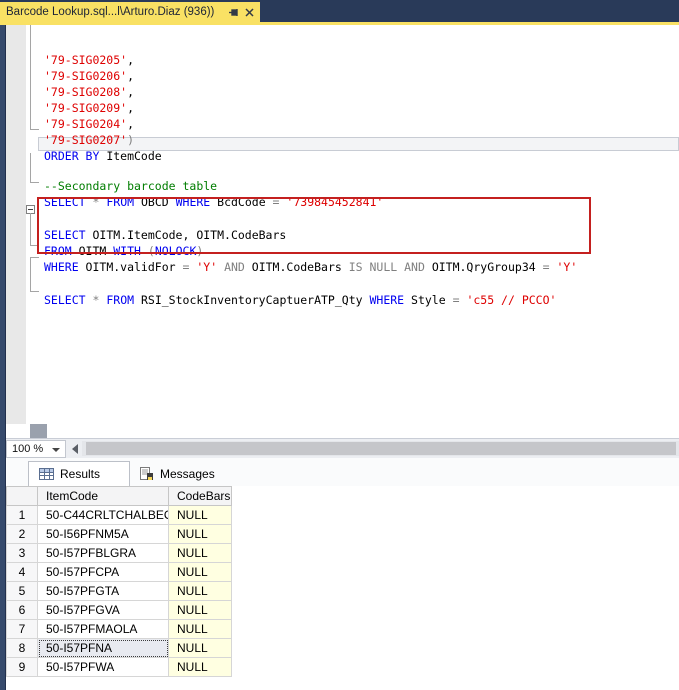 The height and width of the screenshot is (690, 679). I want to click on cell-itemcode: 50-I57PFMAOLA, so click(103, 629).